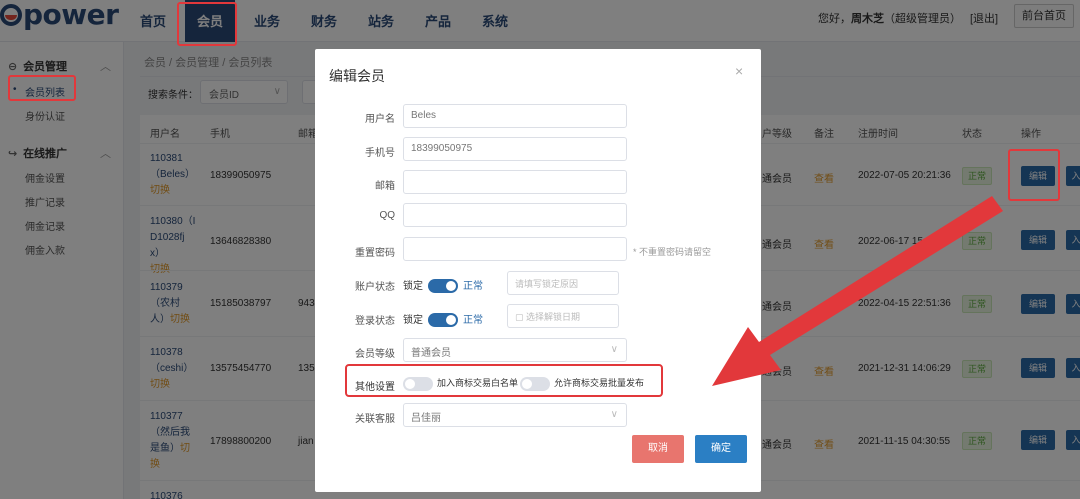 The width and height of the screenshot is (1080, 499). Describe the element at coordinates (387, 215) in the screenshot. I see `qq-label: QQ` at that location.